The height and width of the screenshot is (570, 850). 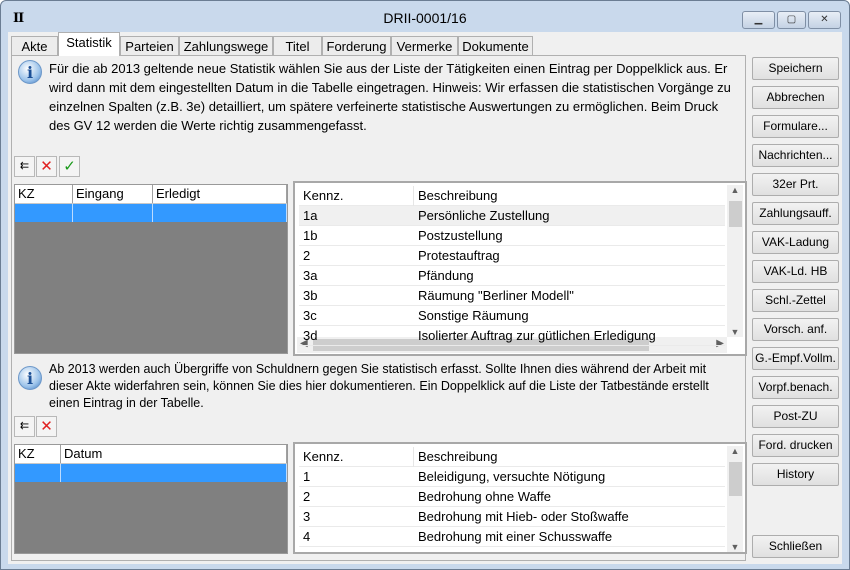 What do you see at coordinates (512, 236) in the screenshot?
I see `list-item: 1b Postzustellung` at bounding box center [512, 236].